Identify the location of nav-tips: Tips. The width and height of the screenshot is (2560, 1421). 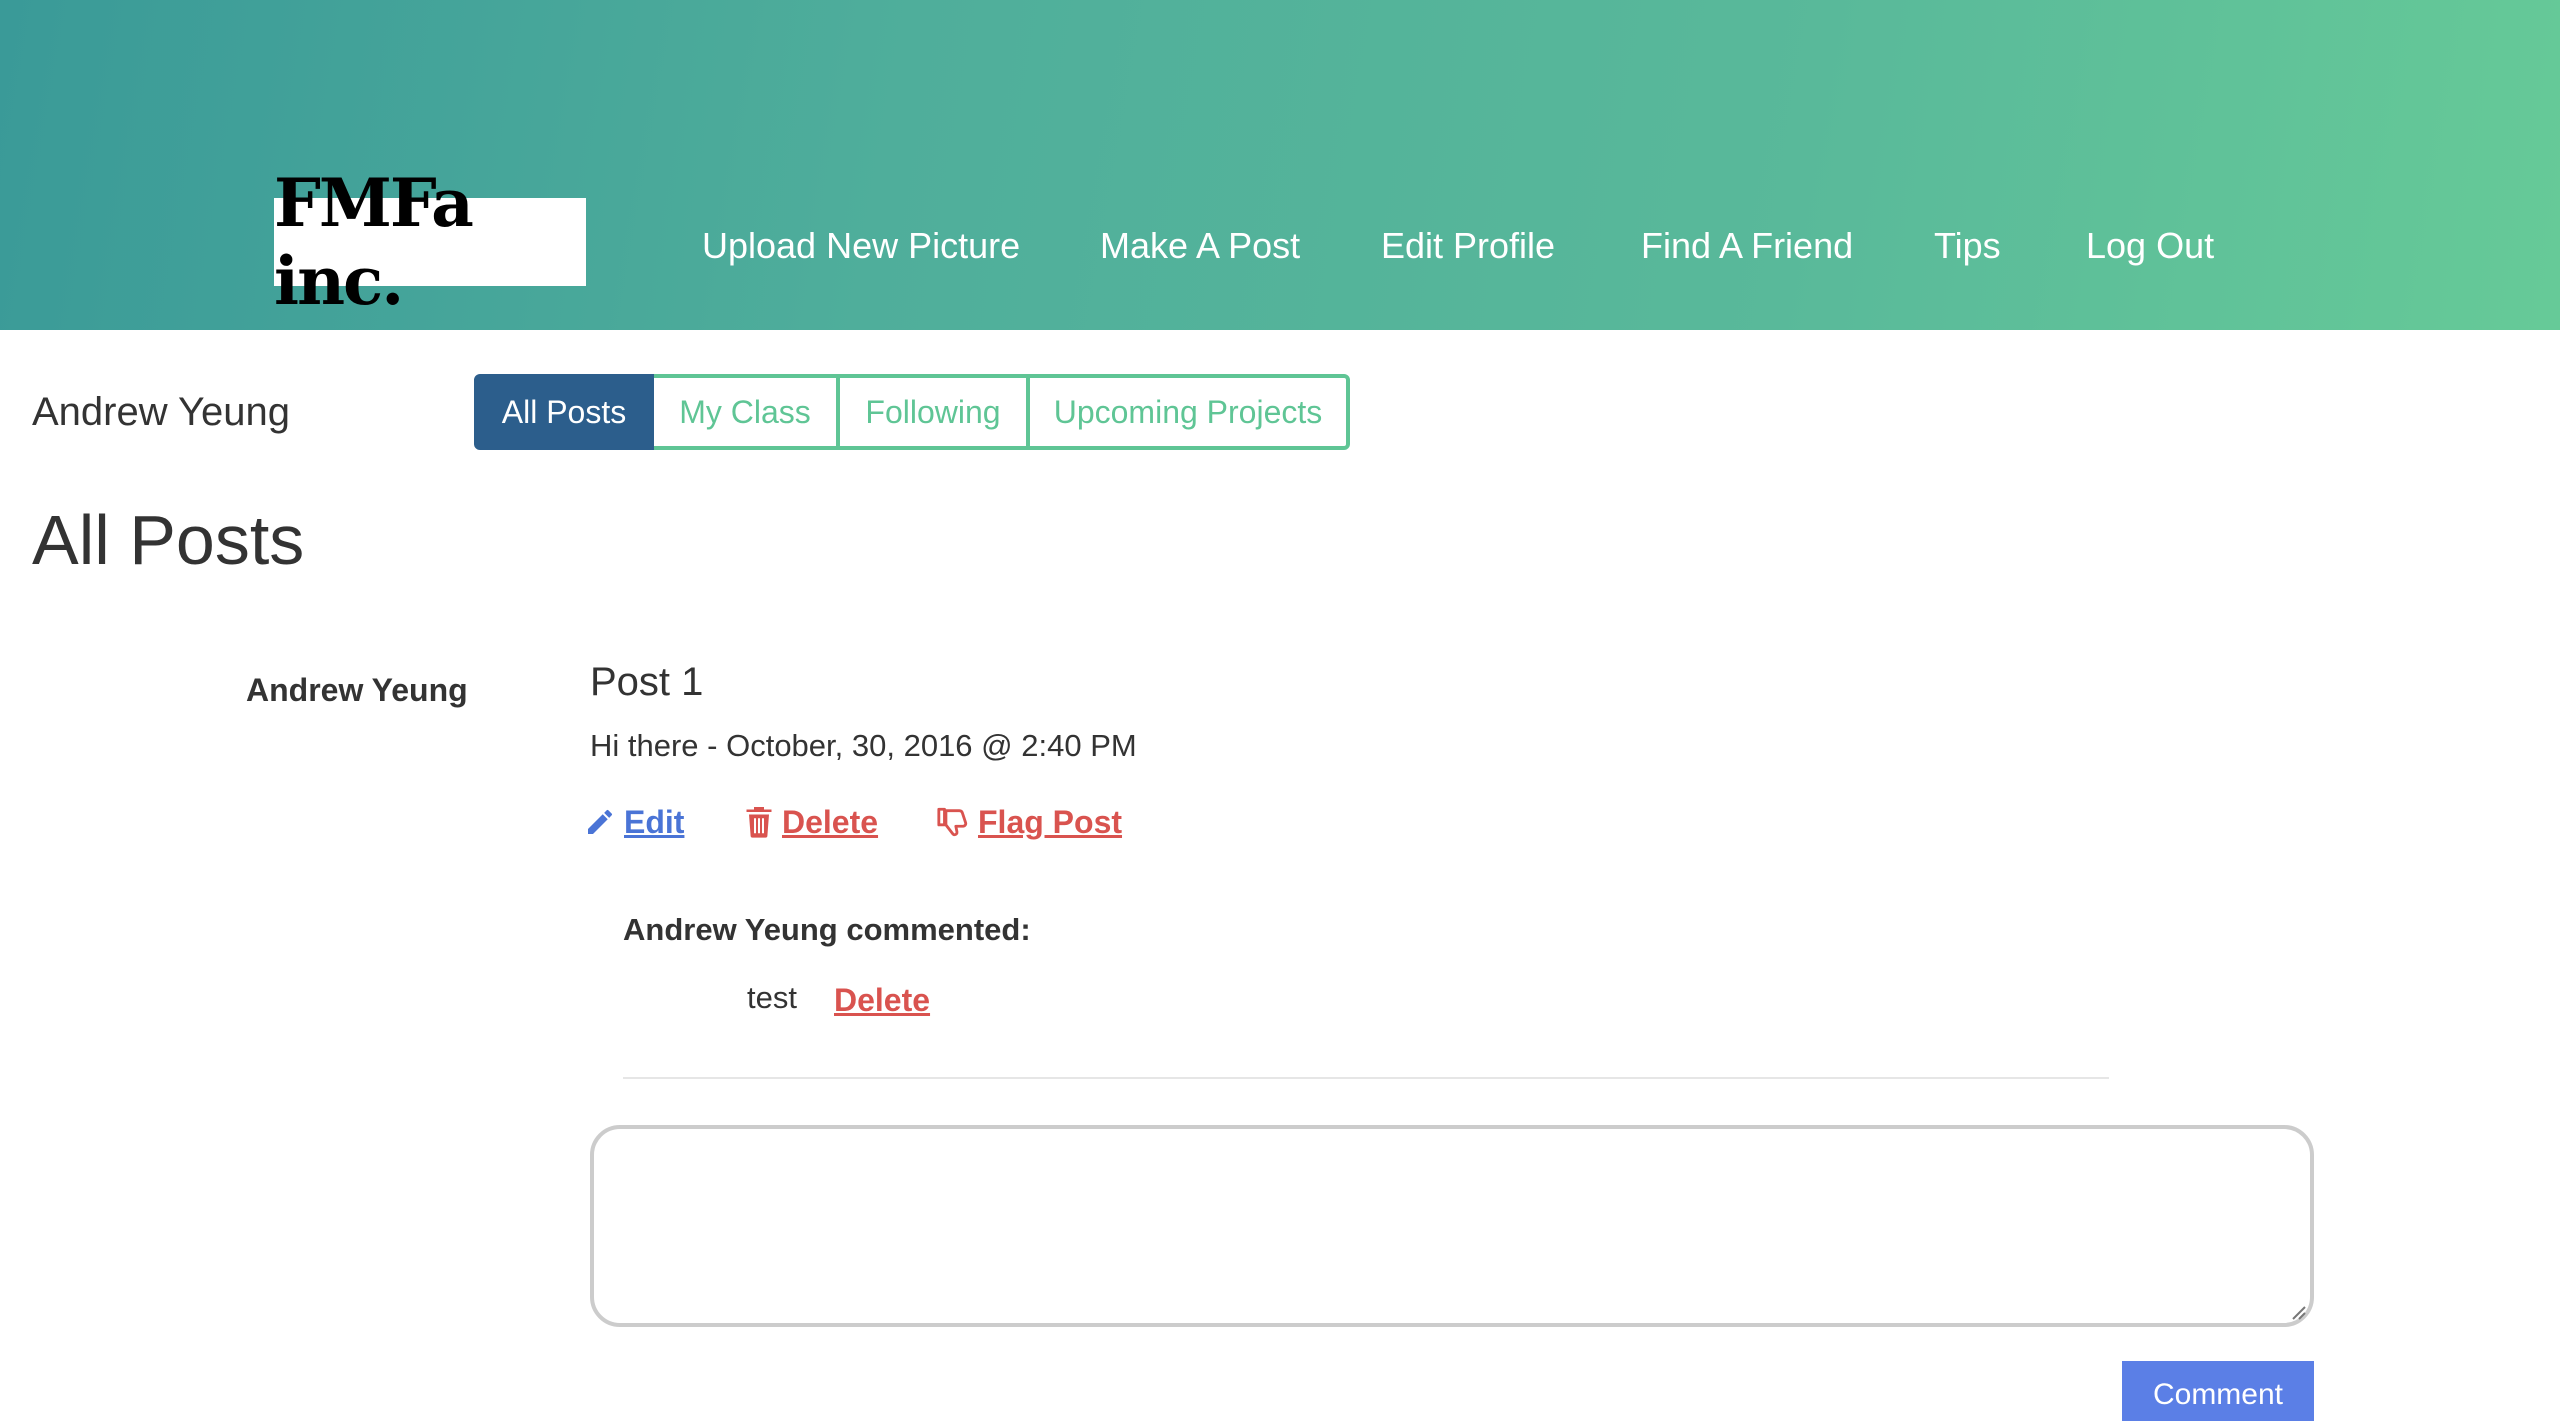
(1967, 246).